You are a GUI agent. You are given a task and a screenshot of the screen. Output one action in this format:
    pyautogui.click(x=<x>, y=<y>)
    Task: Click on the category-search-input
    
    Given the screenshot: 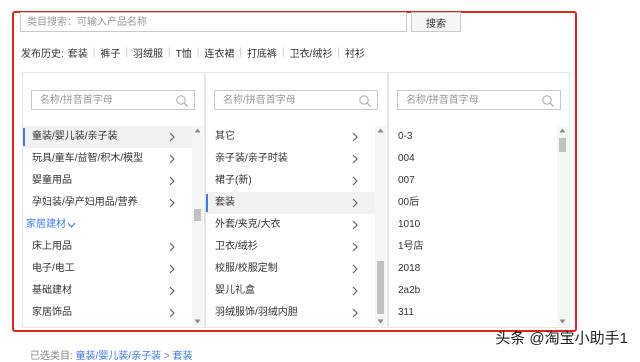 What is the action you would take?
    pyautogui.click(x=213, y=22)
    